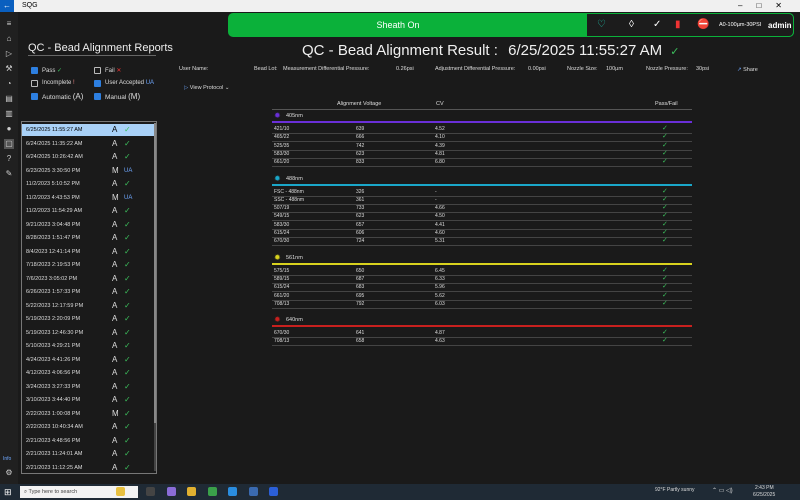 The width and height of the screenshot is (800, 500). I want to click on reports-icon: ▢, so click(9, 144).